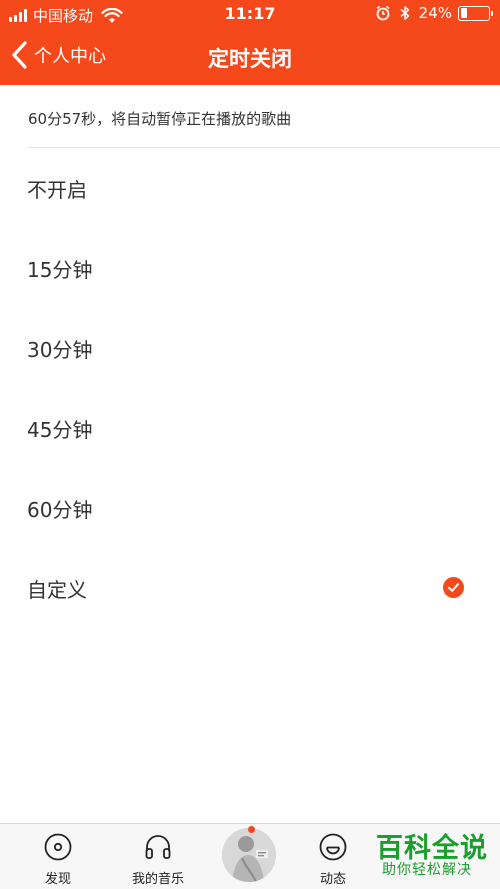 This screenshot has width=500, height=889. I want to click on option-label: 15分钟, so click(60, 270).